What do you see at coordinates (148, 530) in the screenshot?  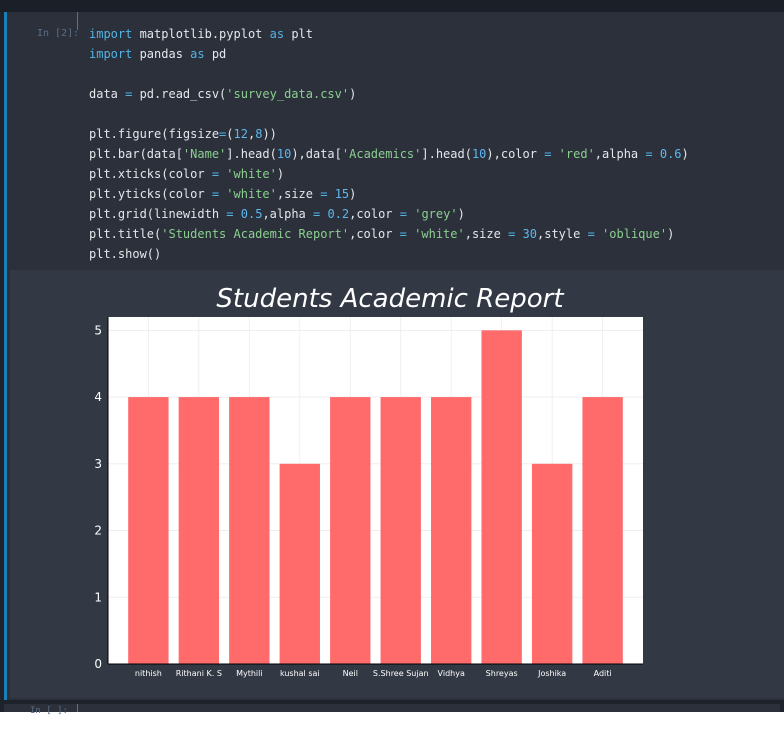 I see `bar-nithish` at bounding box center [148, 530].